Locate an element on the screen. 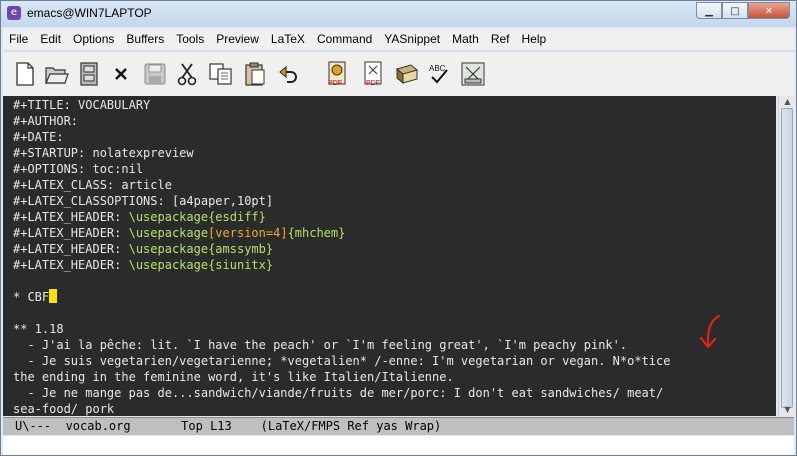  package-arg: {amssymb} is located at coordinates (241, 249).